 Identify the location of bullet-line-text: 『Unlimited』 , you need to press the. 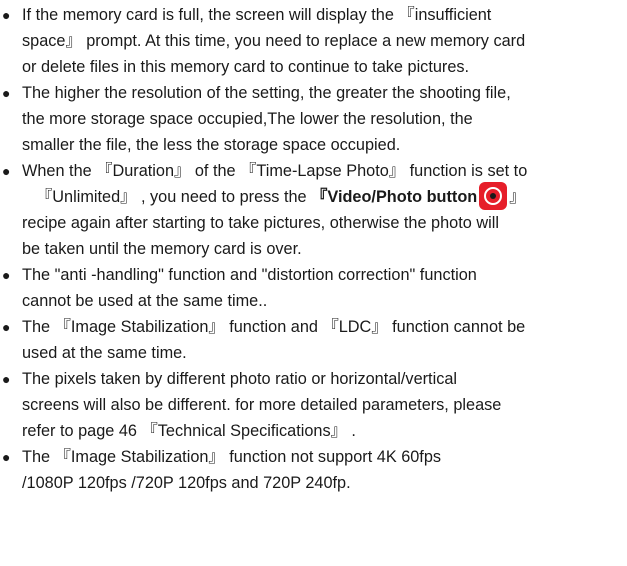
(174, 197).